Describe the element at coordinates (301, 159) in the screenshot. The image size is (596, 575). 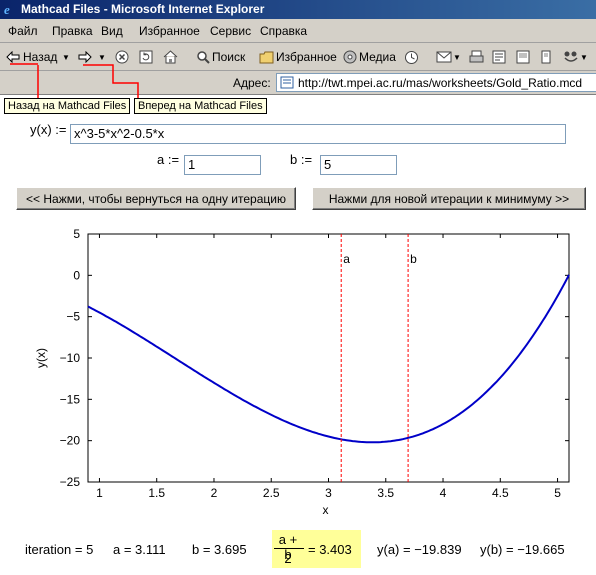
I see `b-label: b :=` at that location.